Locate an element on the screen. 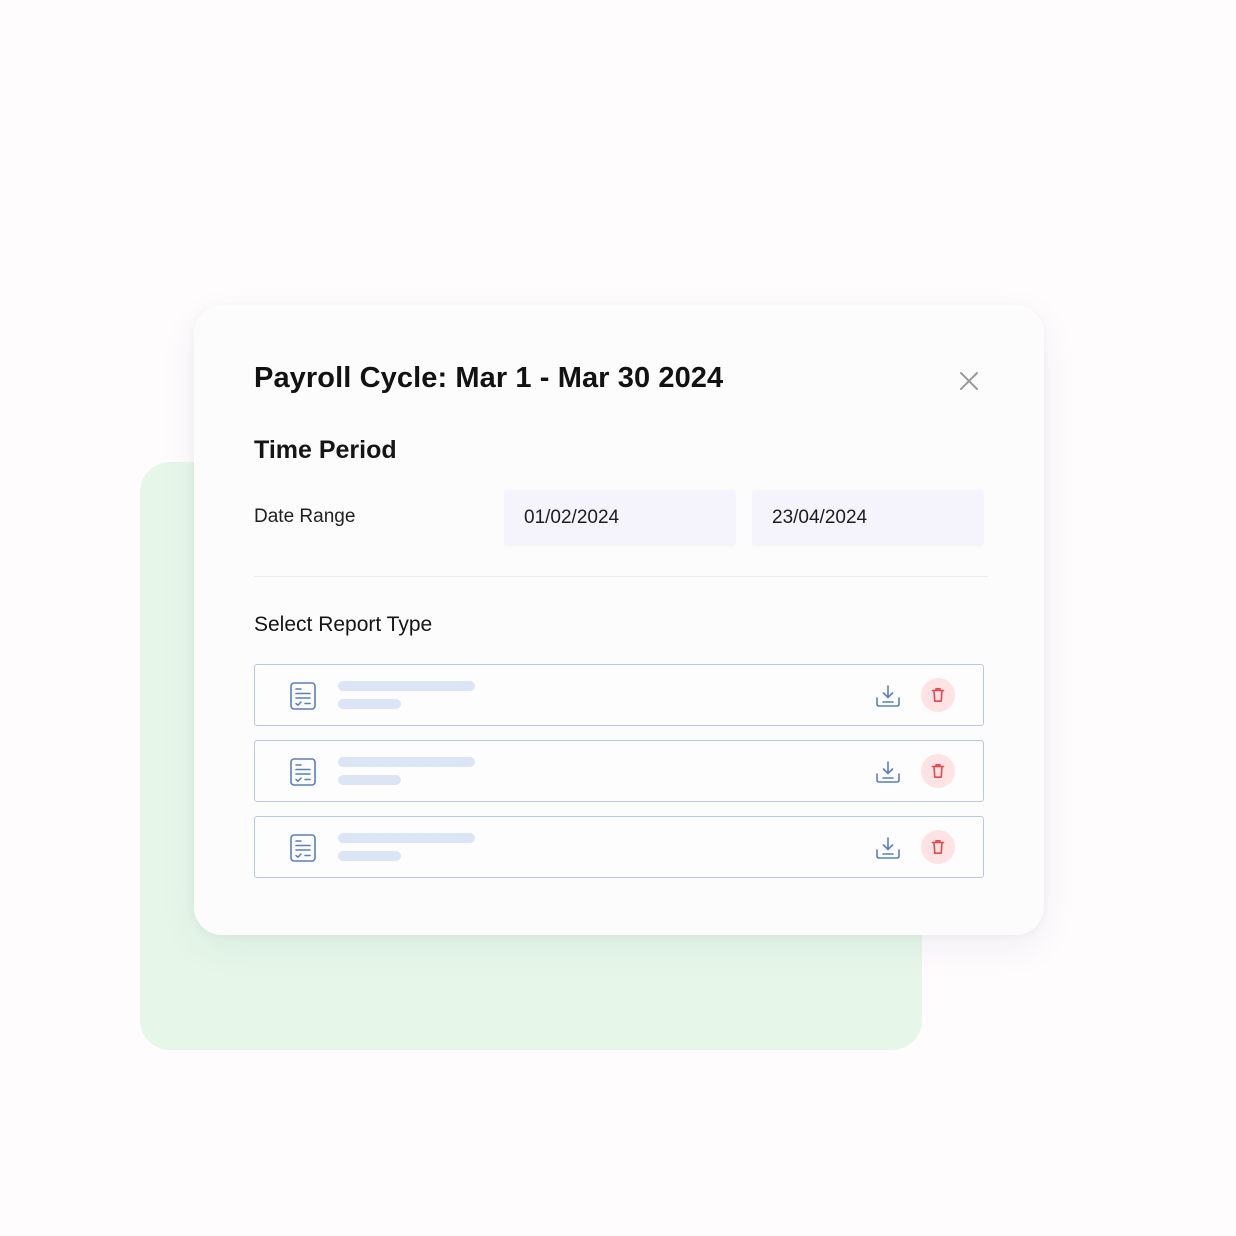  date-range-label: Date Range is located at coordinates (305, 516).